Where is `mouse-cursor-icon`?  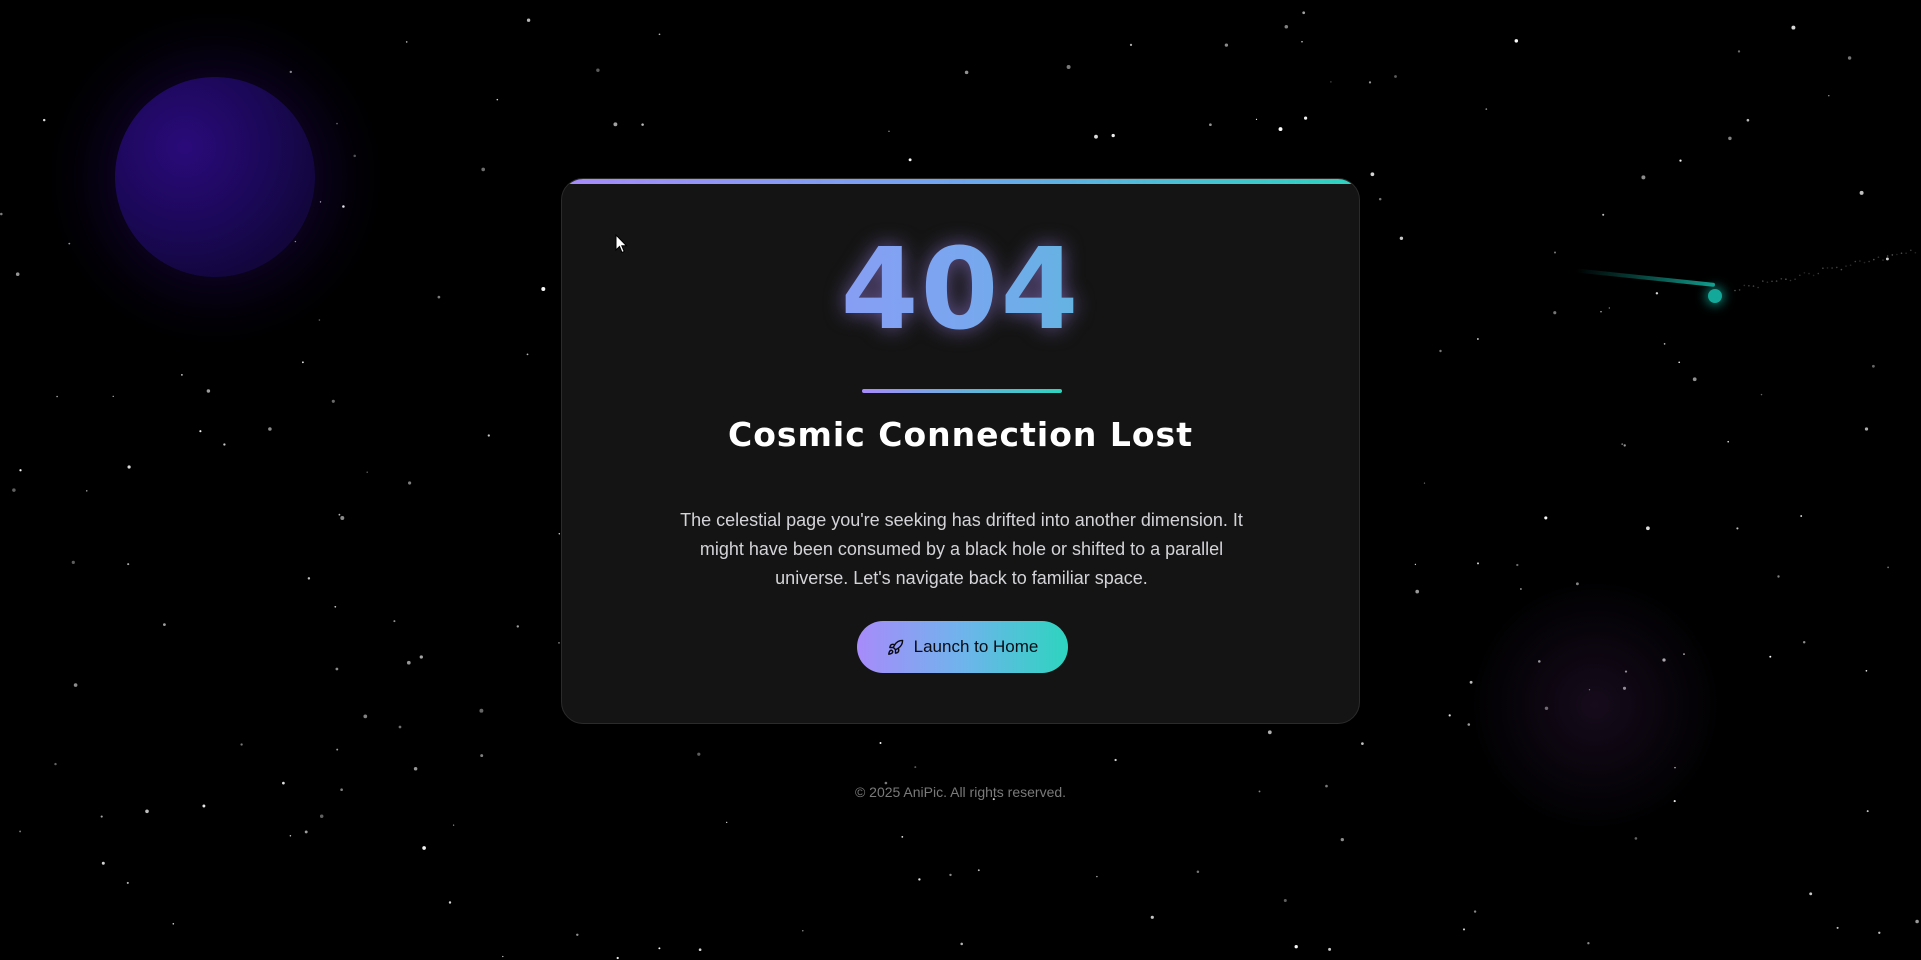 mouse-cursor-icon is located at coordinates (621, 244).